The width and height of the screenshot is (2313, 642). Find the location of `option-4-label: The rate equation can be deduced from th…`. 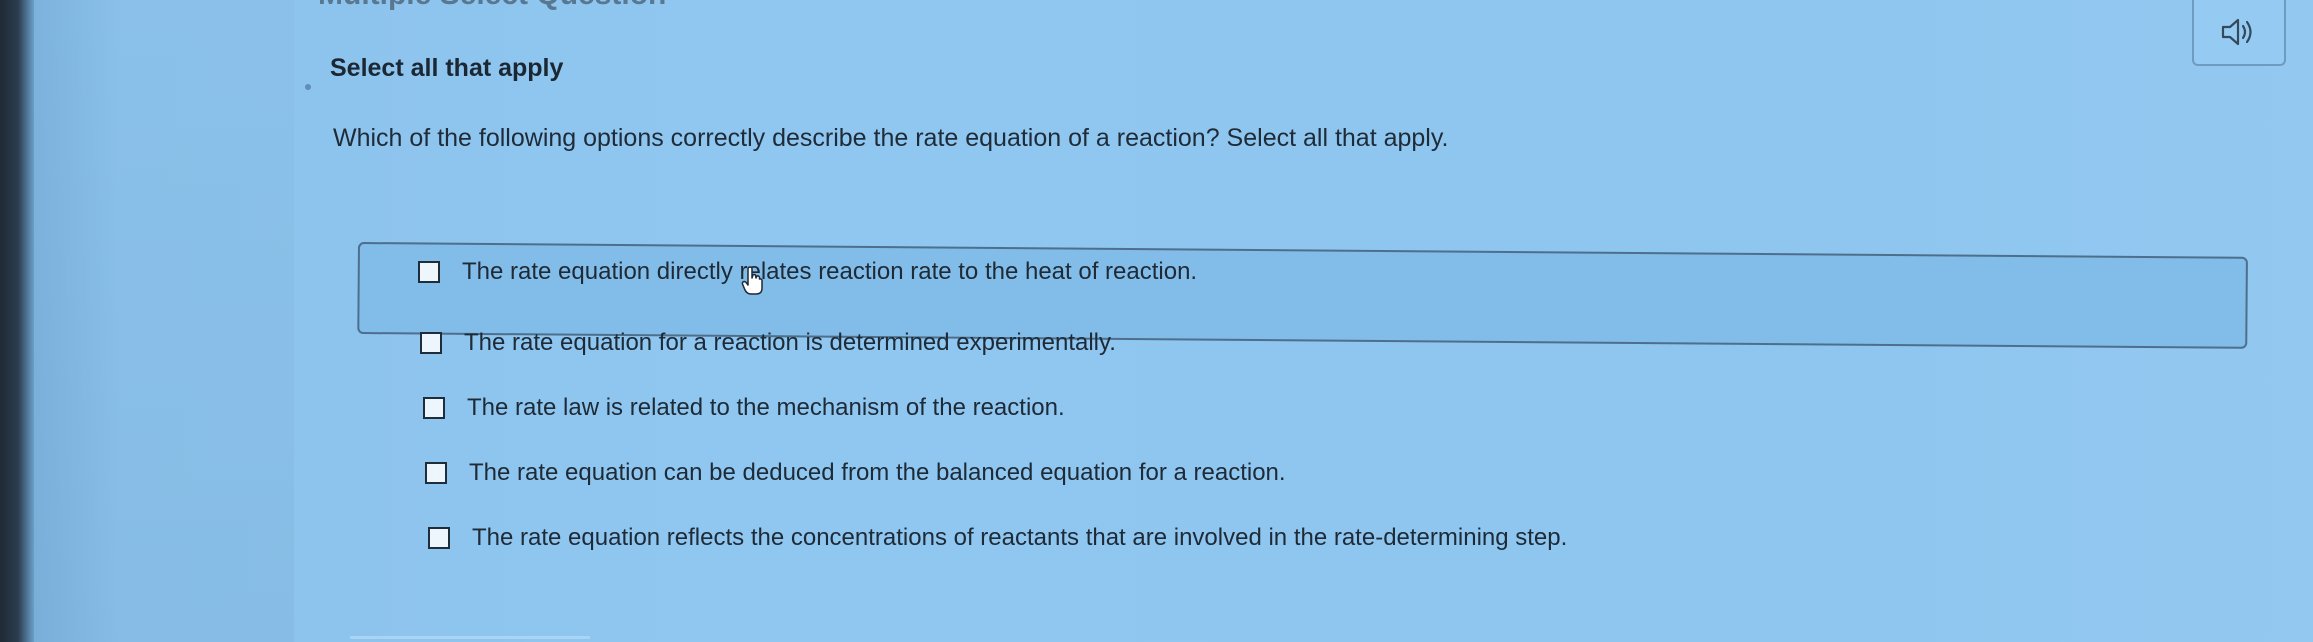

option-4-label: The rate equation can be deduced from th… is located at coordinates (877, 472).